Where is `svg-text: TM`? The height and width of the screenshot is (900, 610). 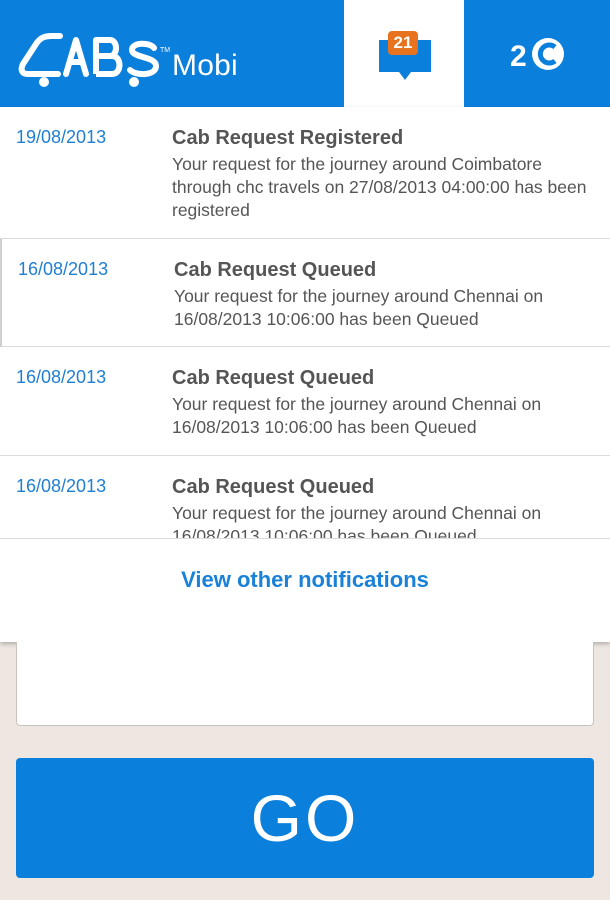 svg-text: TM is located at coordinates (165, 50).